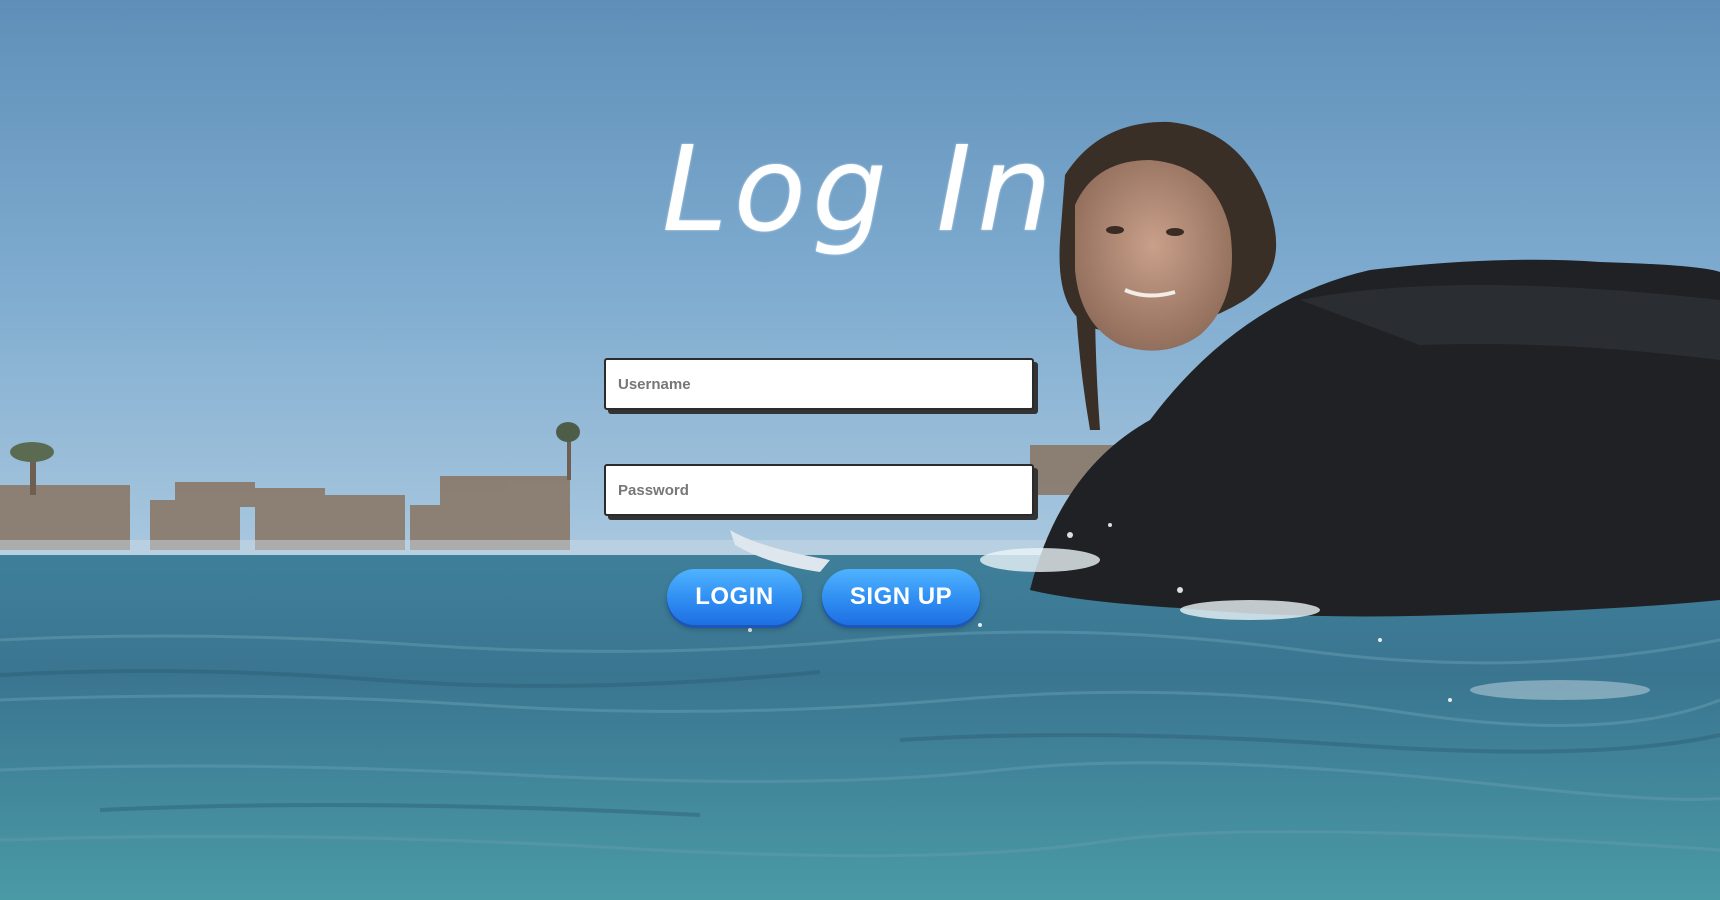  Describe the element at coordinates (824, 490) in the screenshot. I see `password-input` at that location.